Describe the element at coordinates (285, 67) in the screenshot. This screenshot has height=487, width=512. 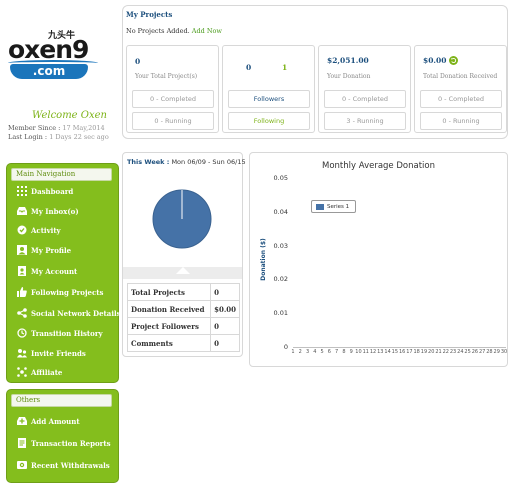
I see `following-count: 1` at that location.